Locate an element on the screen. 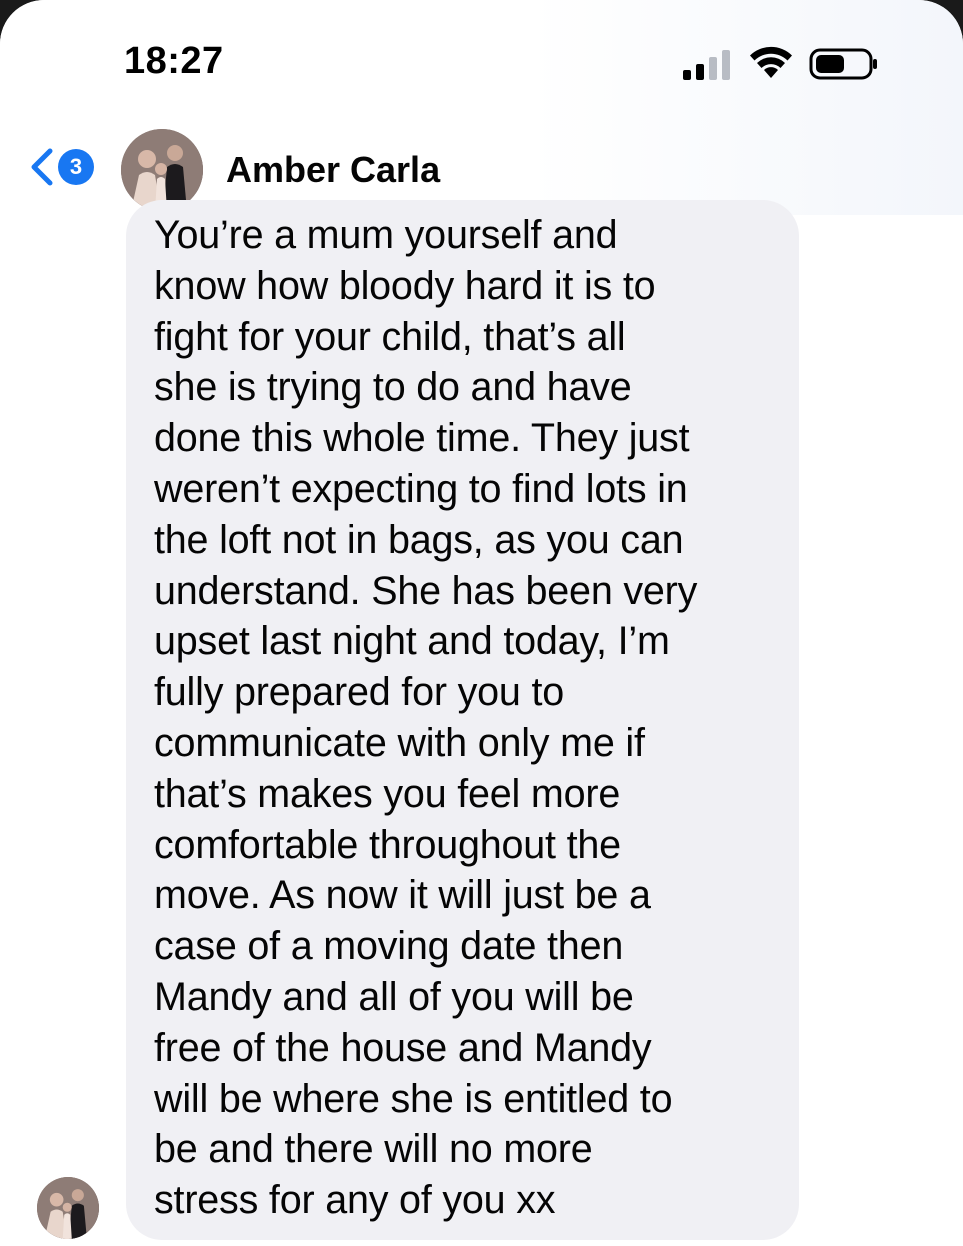 The height and width of the screenshot is (1246, 963). wifi-icon is located at coordinates (771, 62).